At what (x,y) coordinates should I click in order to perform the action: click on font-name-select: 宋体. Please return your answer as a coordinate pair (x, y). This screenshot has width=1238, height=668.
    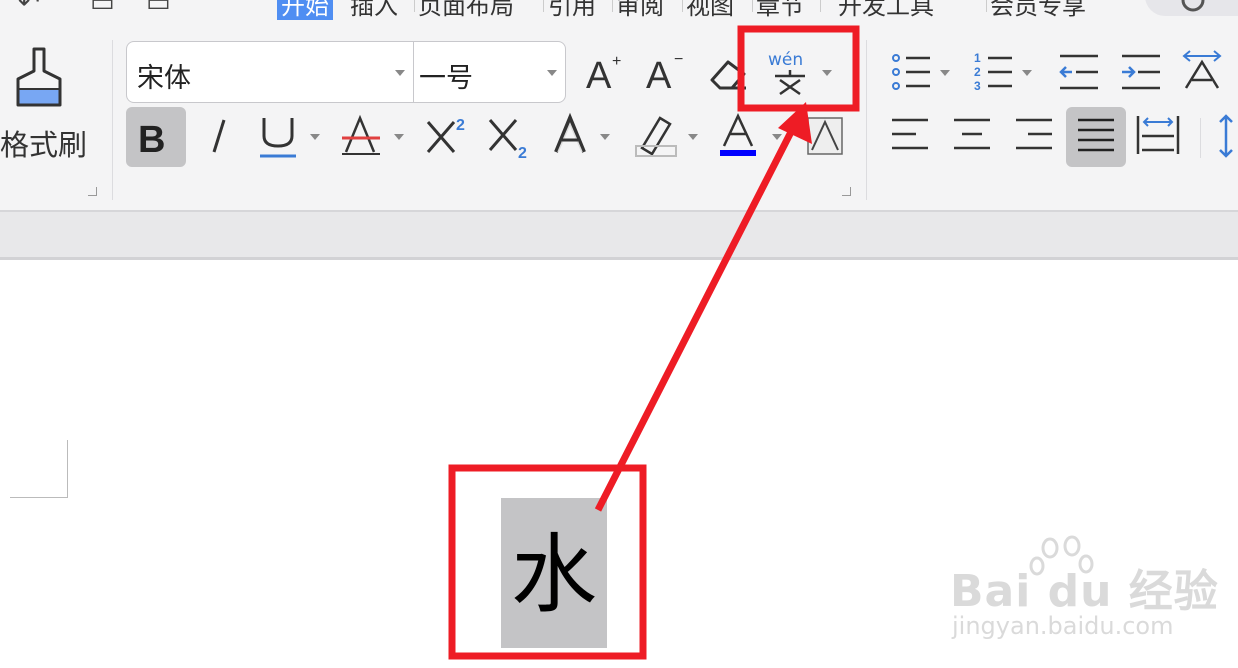
    Looking at the image, I should click on (164, 75).